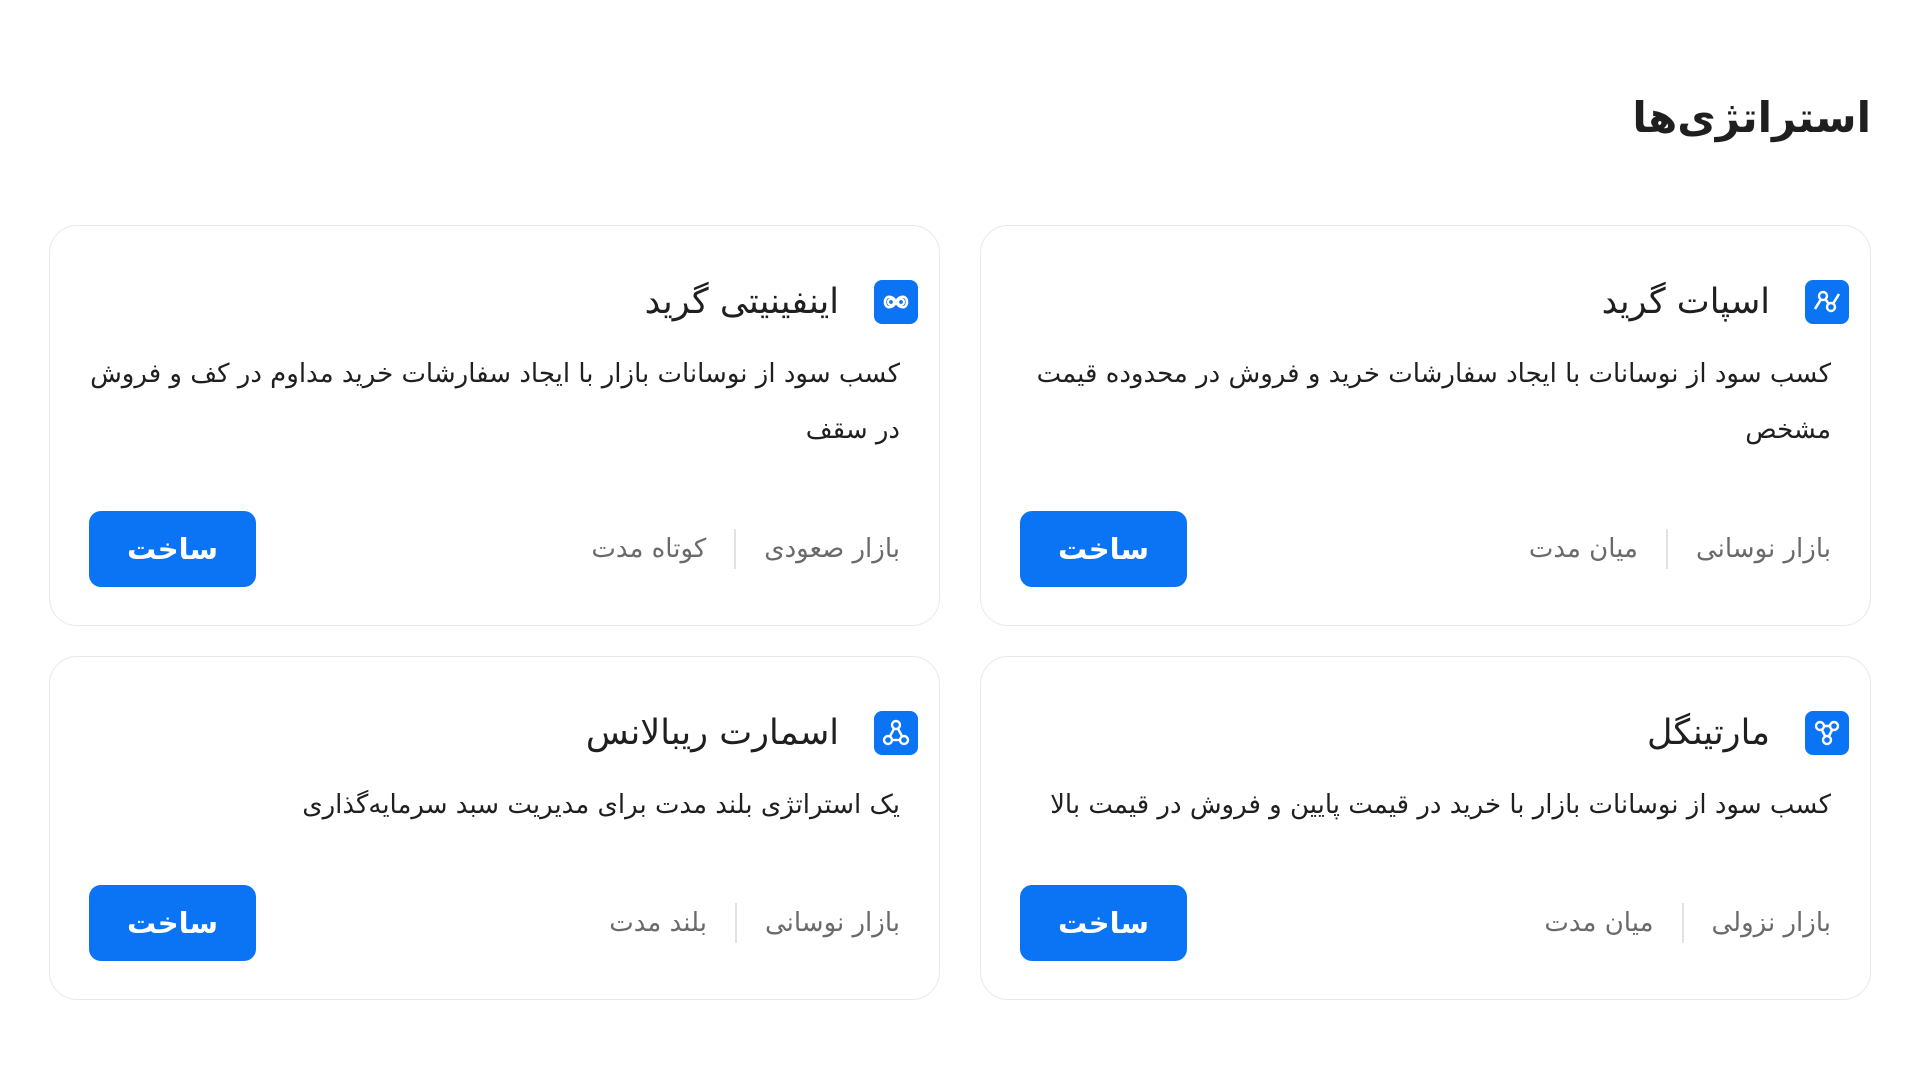 Image resolution: width=1920 pixels, height=1080 pixels. Describe the element at coordinates (896, 302) in the screenshot. I see `infinity-grid-icon` at that location.